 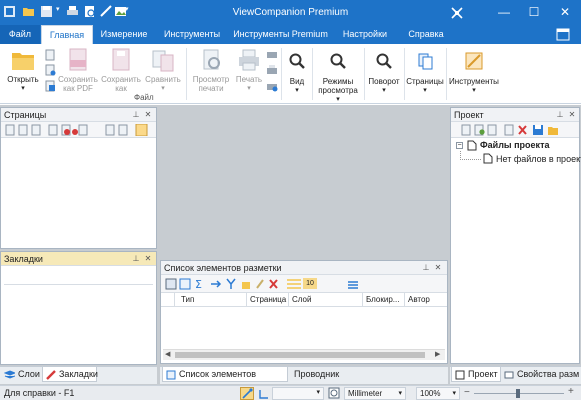 What do you see at coordinates (67, 34) in the screenshot?
I see `tab-home: Главная` at bounding box center [67, 34].